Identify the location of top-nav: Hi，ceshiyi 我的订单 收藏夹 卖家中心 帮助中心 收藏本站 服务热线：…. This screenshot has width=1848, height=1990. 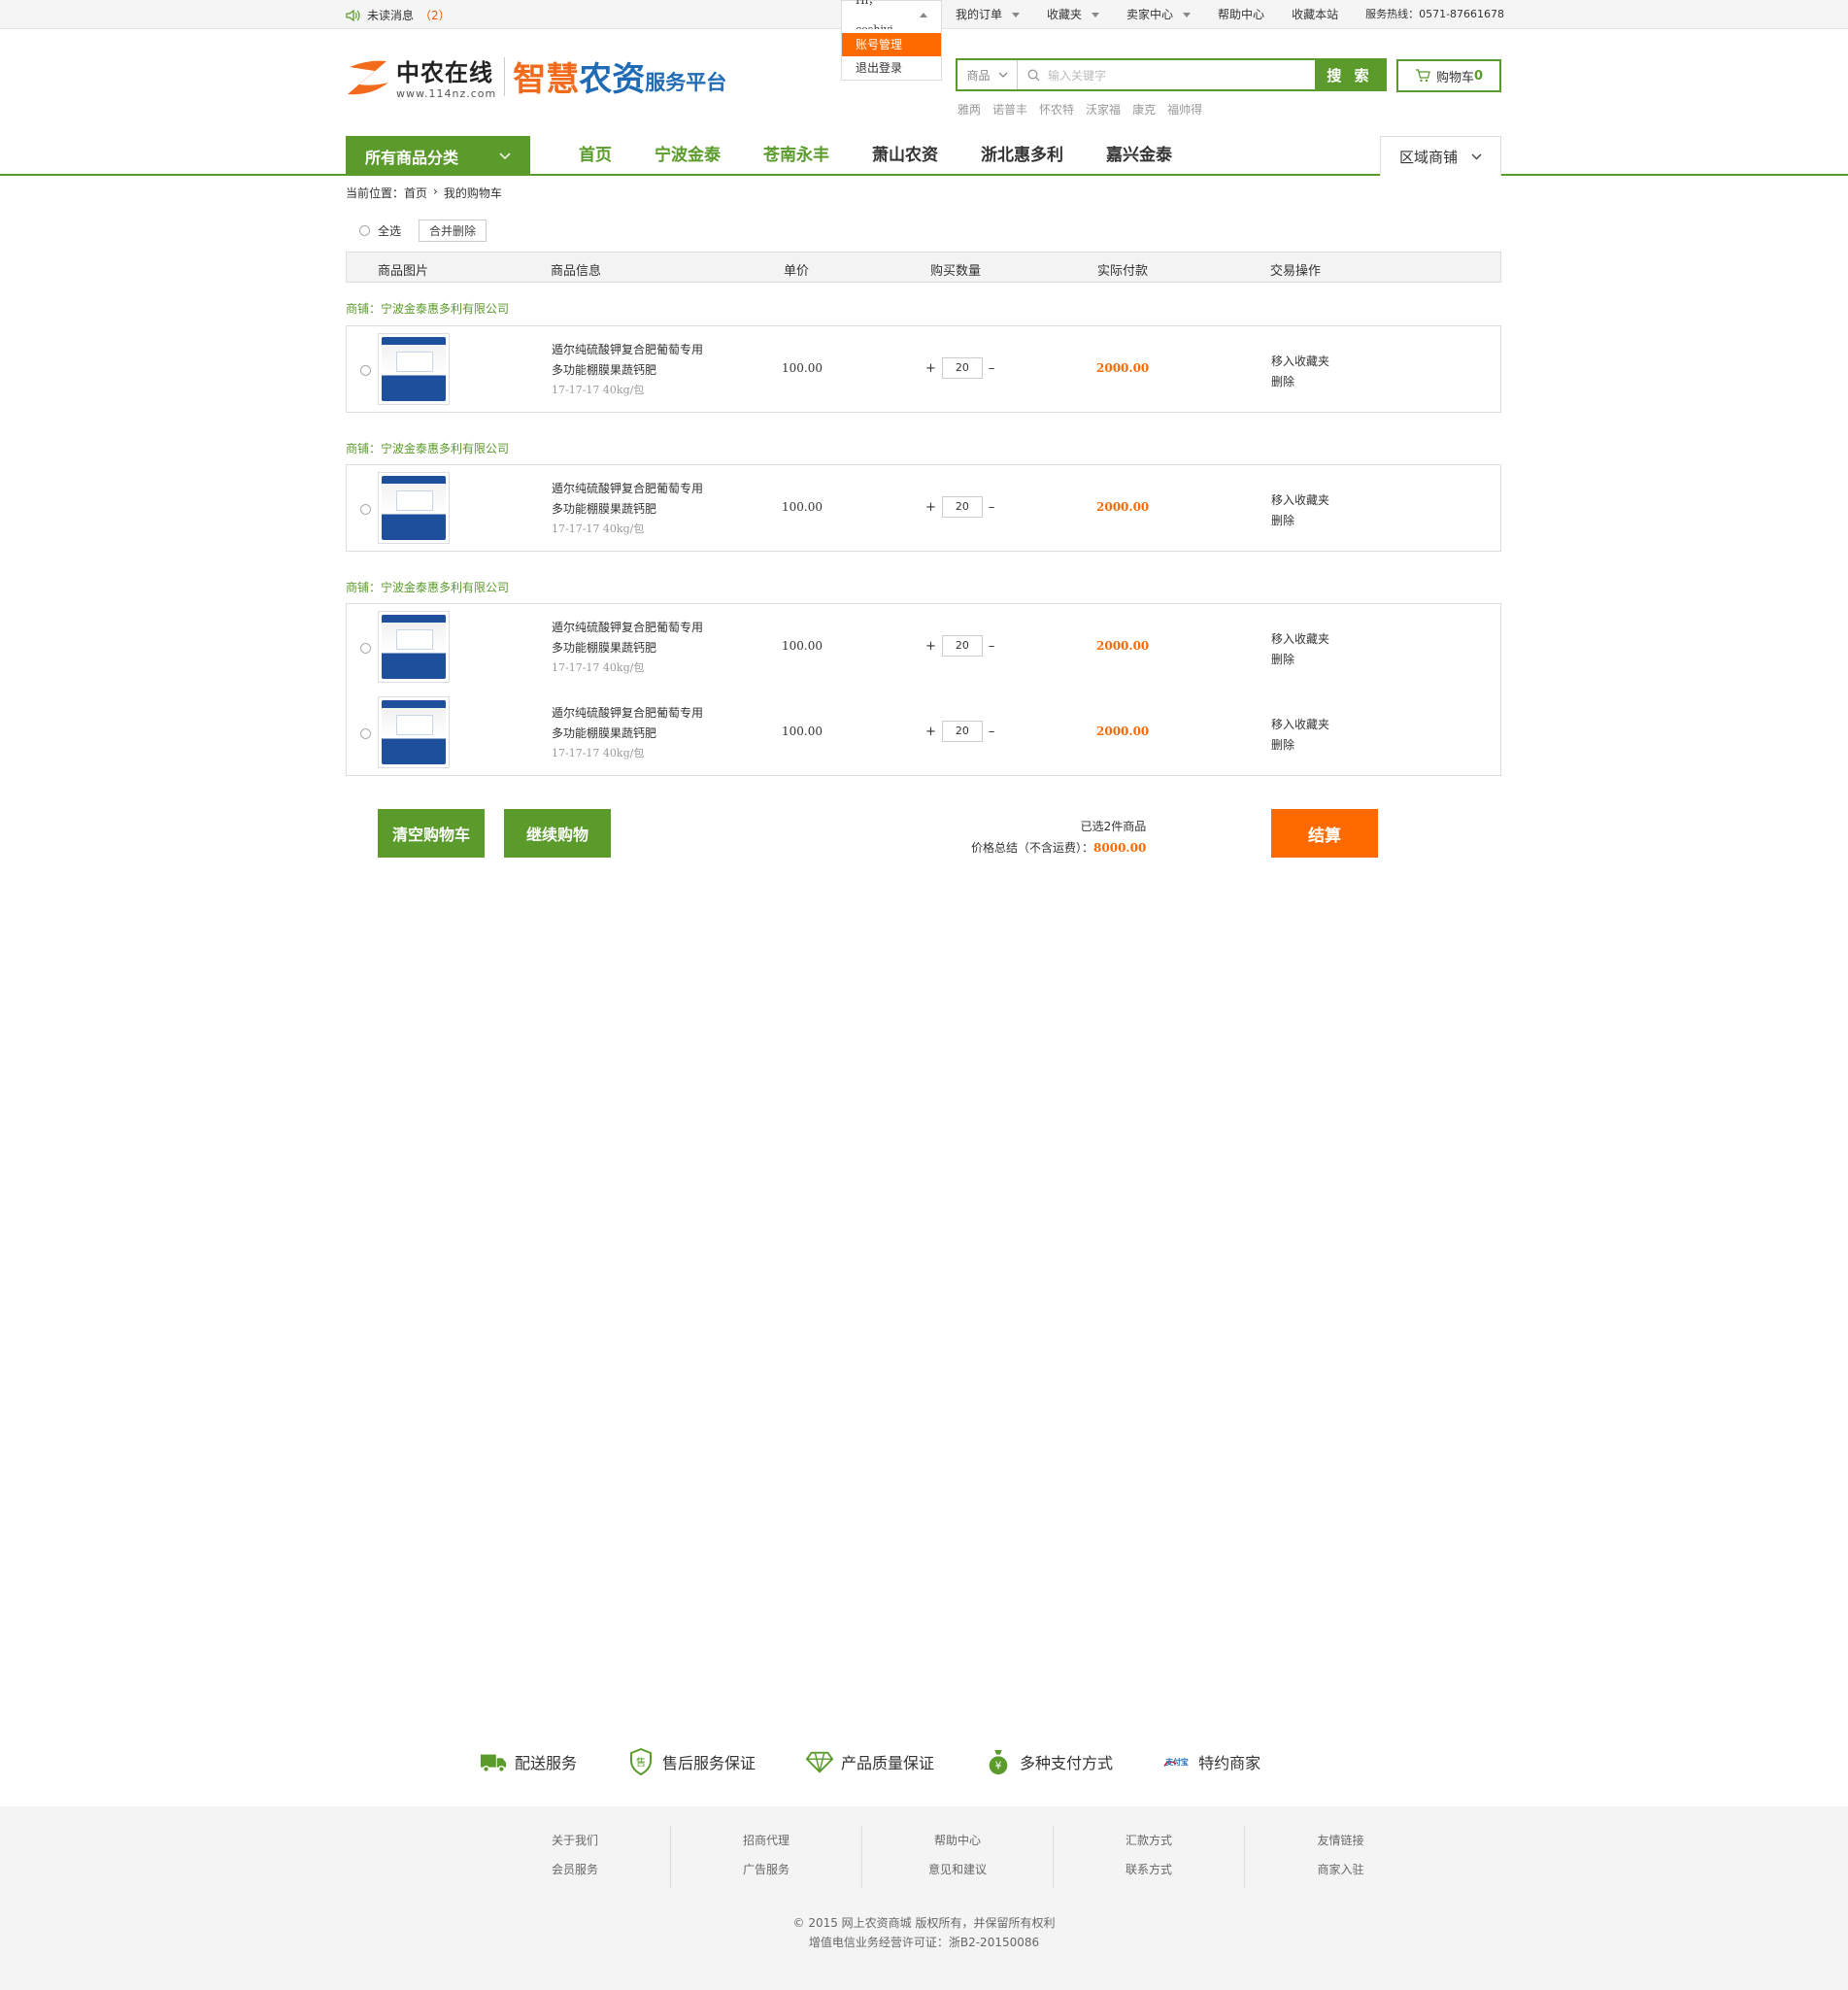
(1179, 18).